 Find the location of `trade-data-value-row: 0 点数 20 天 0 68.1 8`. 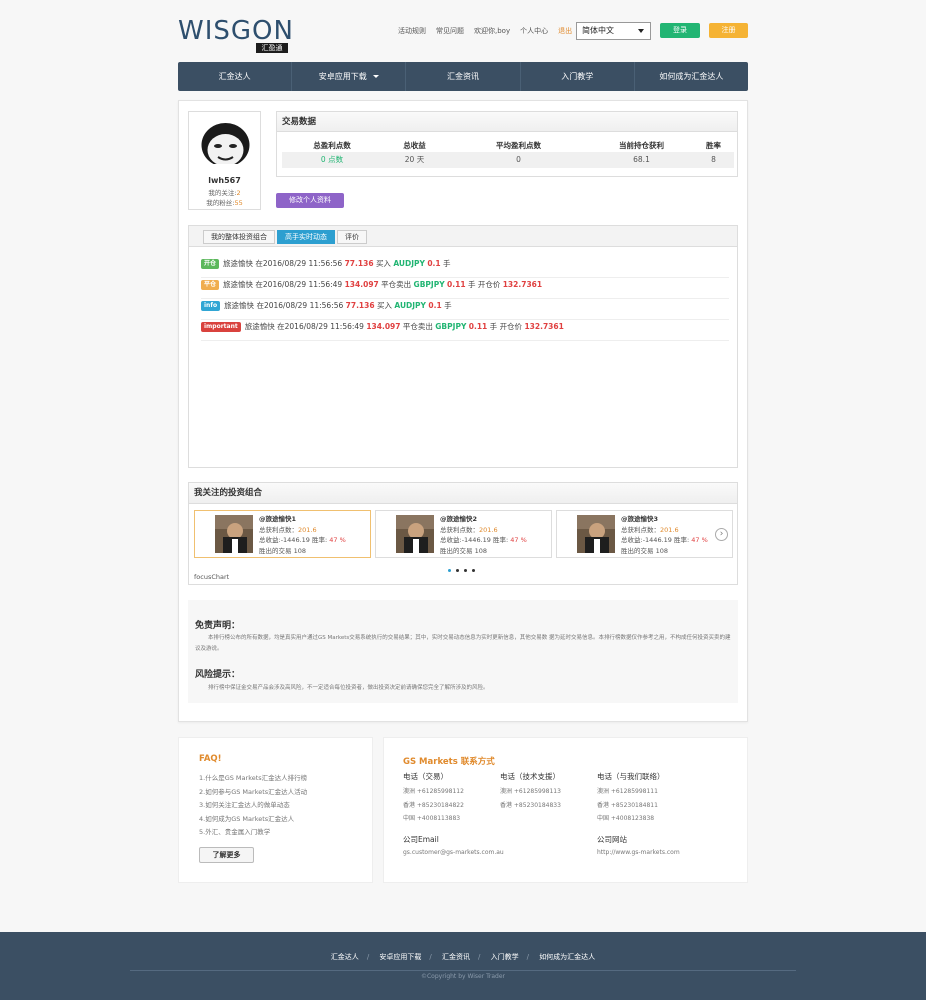

trade-data-value-row: 0 点数 20 天 0 68.1 8 is located at coordinates (508, 160).